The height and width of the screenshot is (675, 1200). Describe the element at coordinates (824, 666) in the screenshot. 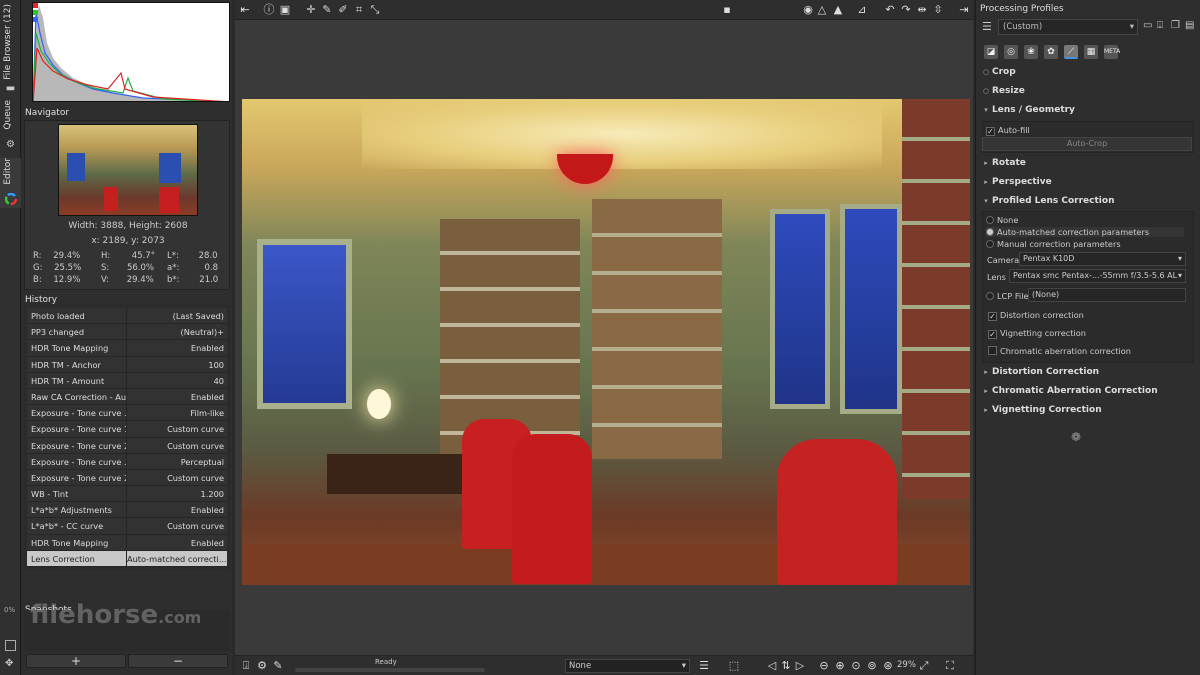

I see `zoom-out-icon: ⊖` at that location.